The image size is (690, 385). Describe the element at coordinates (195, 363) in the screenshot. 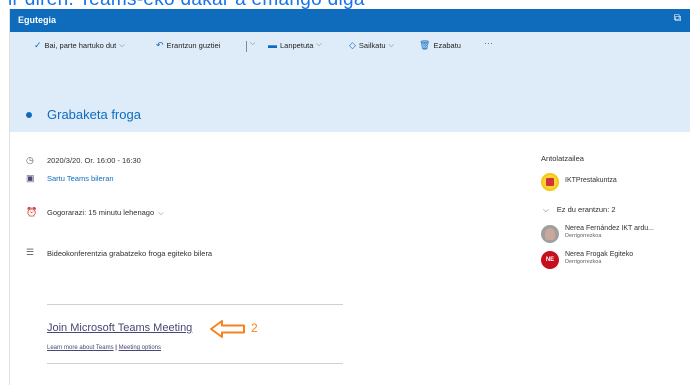

I see `teams-divider-bottom` at that location.